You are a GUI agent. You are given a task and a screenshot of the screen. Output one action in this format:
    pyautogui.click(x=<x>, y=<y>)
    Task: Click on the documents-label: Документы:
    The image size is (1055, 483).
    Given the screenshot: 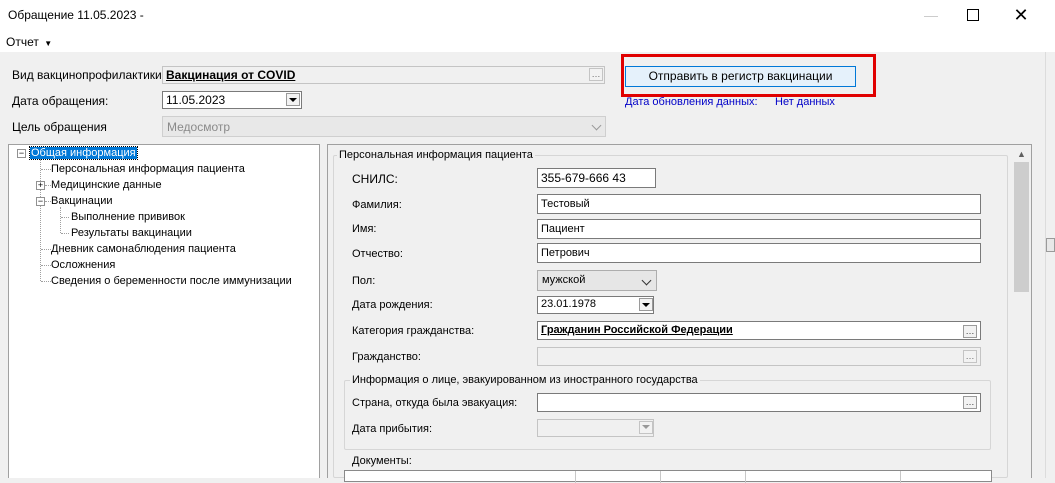 What is the action you would take?
    pyautogui.click(x=382, y=461)
    